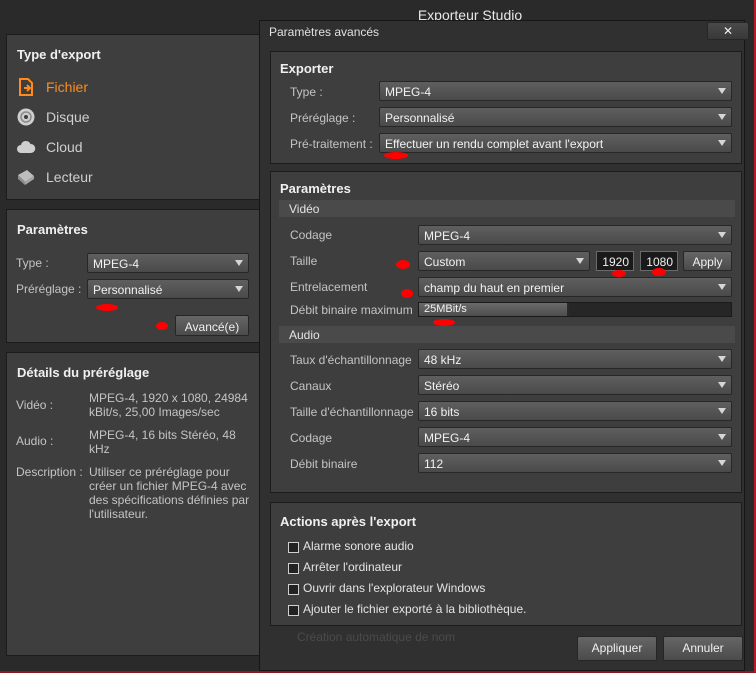  What do you see at coordinates (442, 412) in the screenshot?
I see `sample-size-value: 16 bits` at bounding box center [442, 412].